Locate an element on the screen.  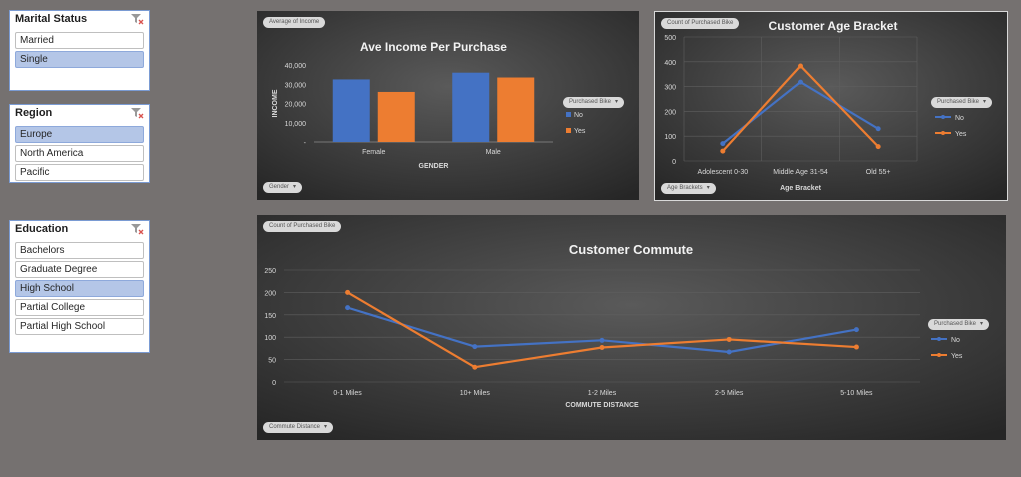
bar-no-male is located at coordinates (471, 107).